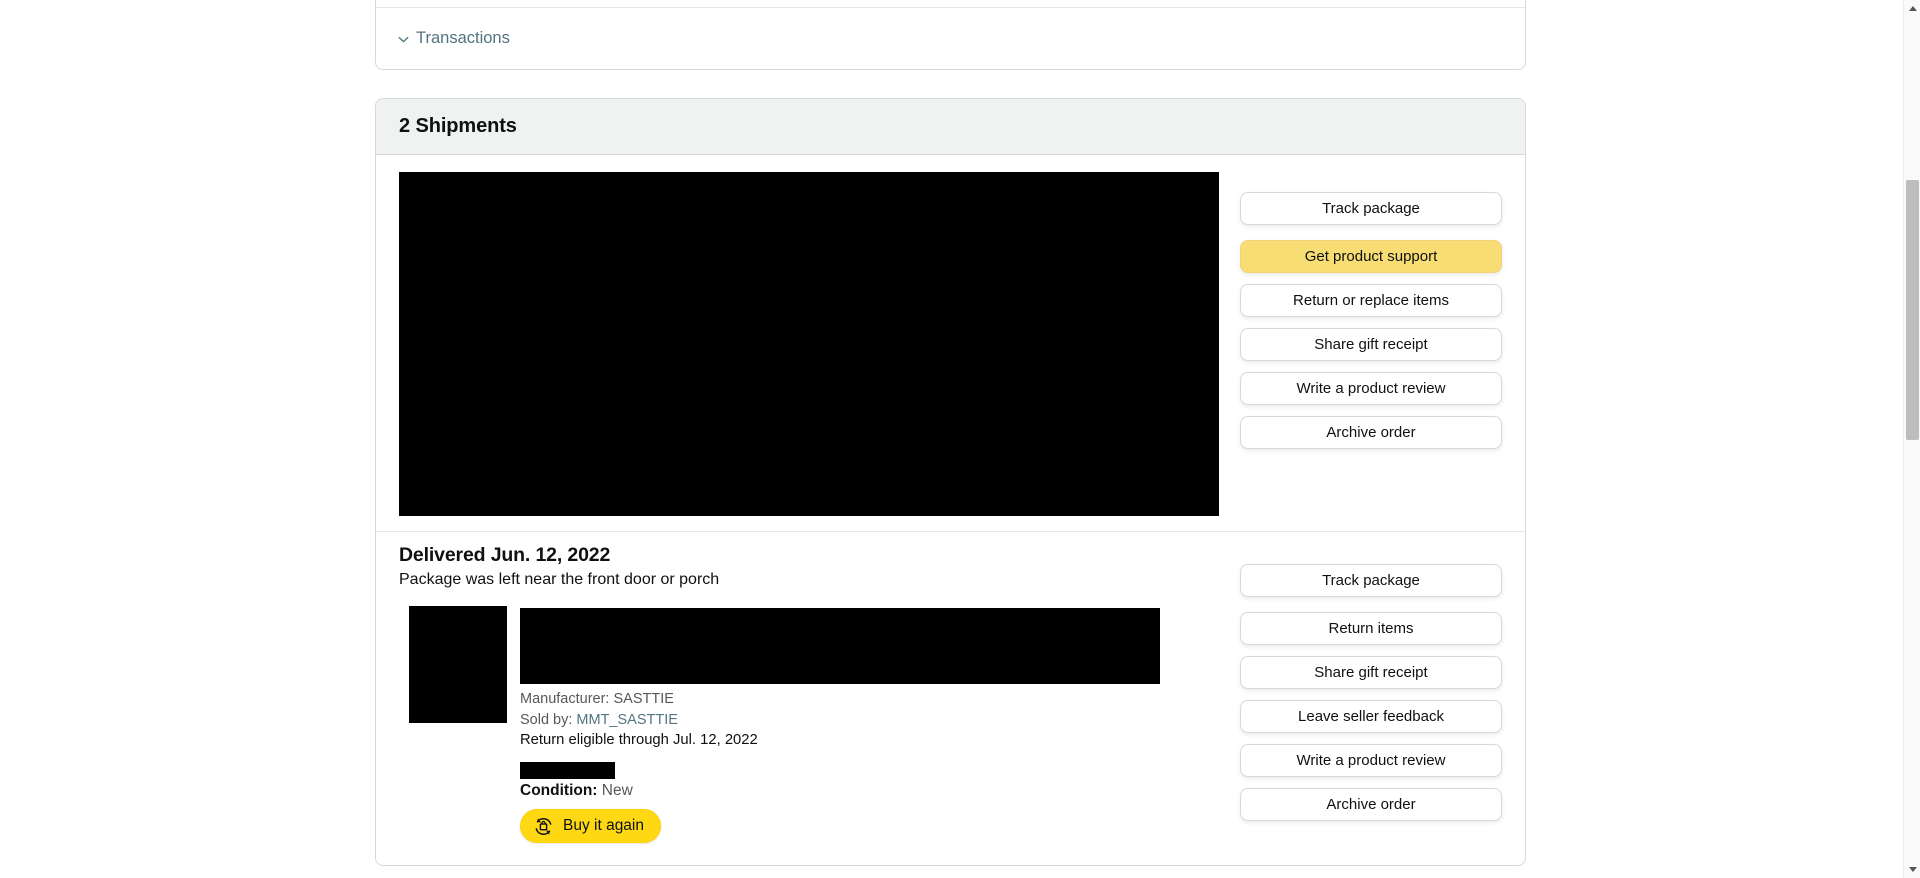  I want to click on buy-it-again-button: Buy it again, so click(590, 826).